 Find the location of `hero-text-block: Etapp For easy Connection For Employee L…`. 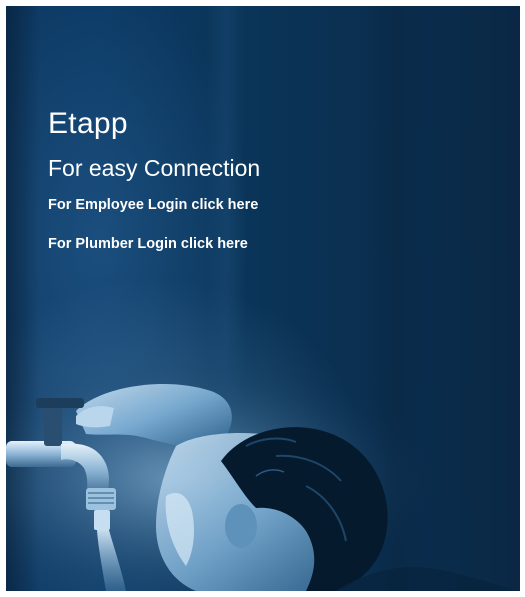

hero-text-block: Etapp For easy Connection For Employee L… is located at coordinates (154, 179).